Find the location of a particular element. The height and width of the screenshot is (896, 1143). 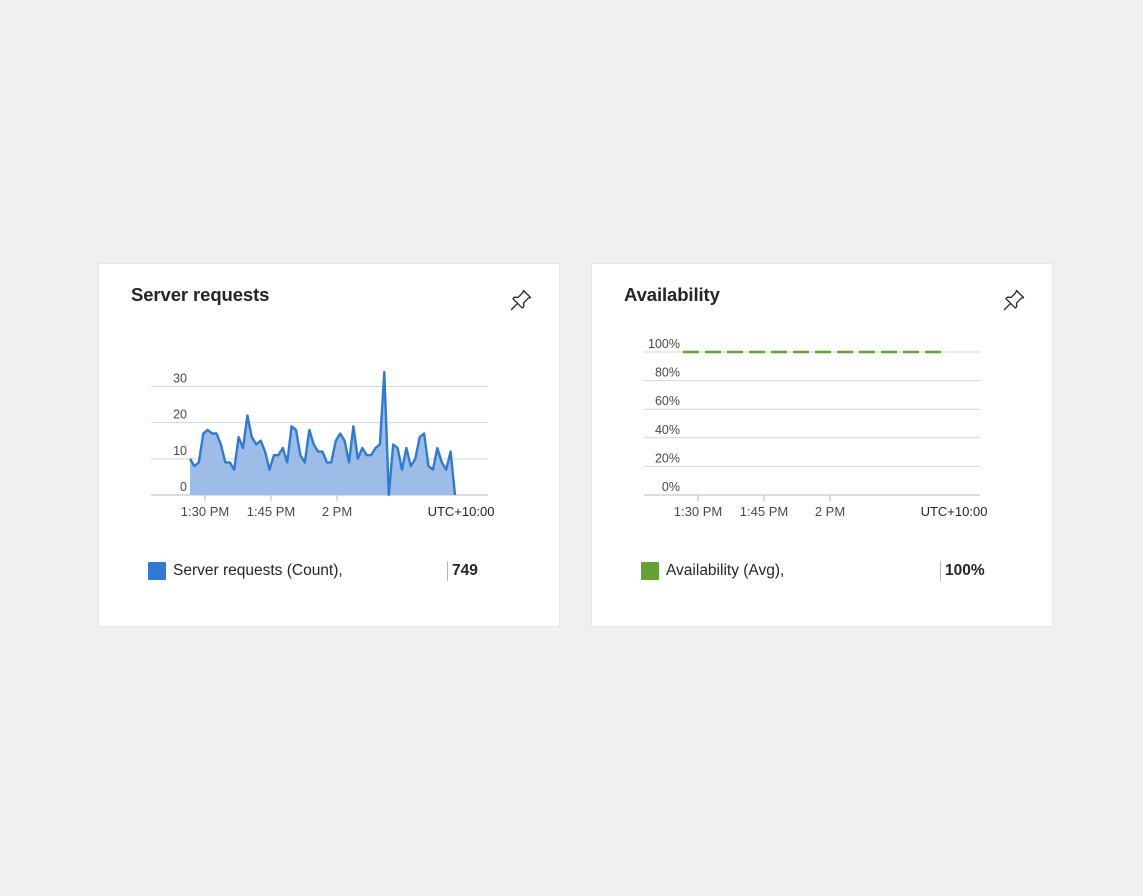

chart-legend: Availability (Avg), is located at coordinates (811, 571).